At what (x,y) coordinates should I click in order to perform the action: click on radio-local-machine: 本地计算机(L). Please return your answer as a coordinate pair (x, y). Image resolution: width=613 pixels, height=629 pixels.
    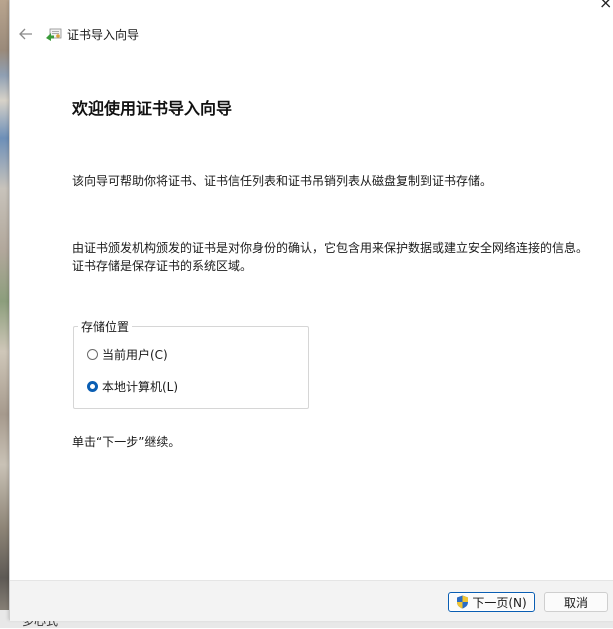
    Looking at the image, I should click on (132, 386).